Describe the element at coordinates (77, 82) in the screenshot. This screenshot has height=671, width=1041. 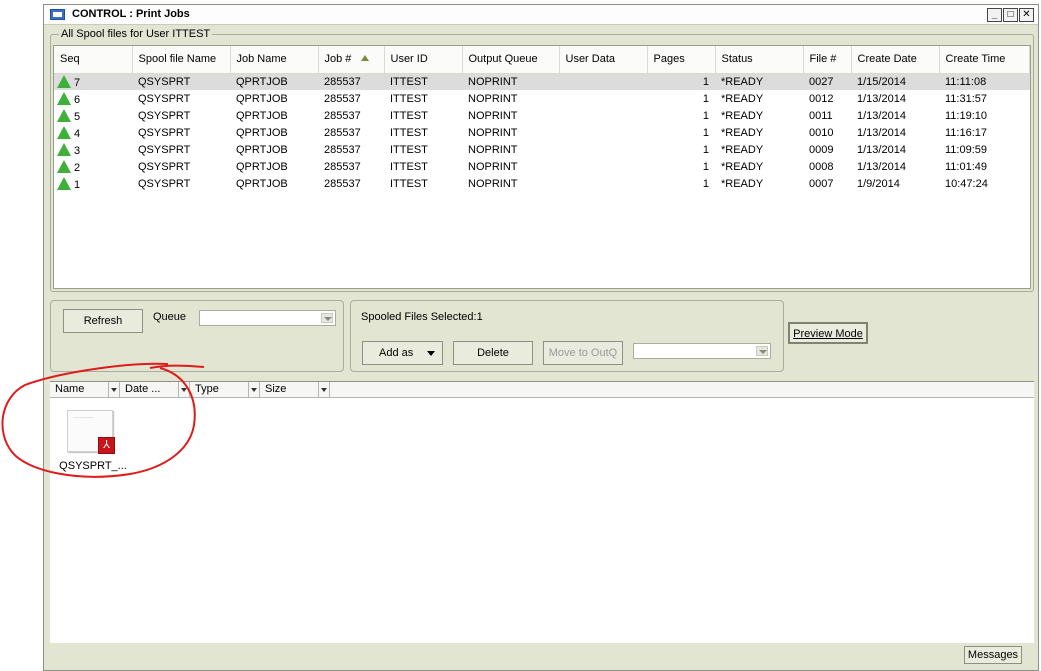
I see `seq-value: 7` at that location.